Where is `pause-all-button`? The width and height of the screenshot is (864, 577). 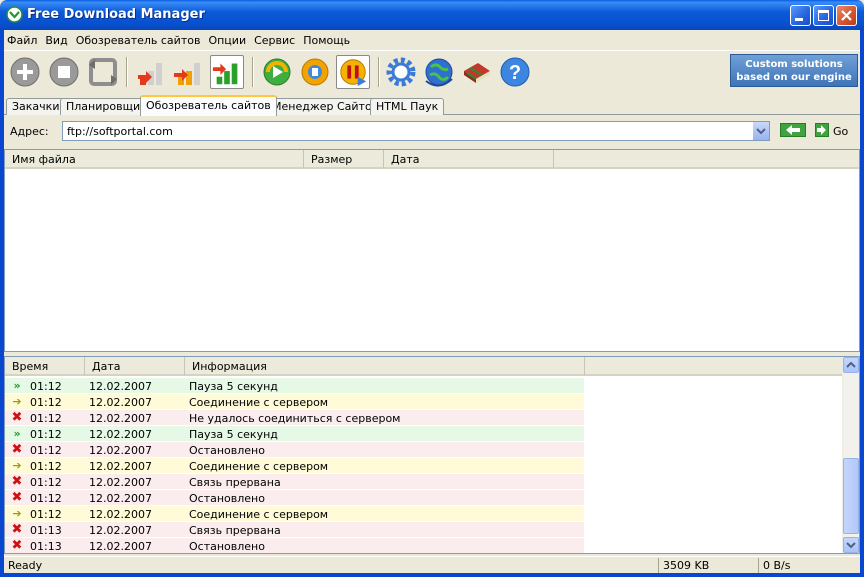
pause-all-button is located at coordinates (353, 72).